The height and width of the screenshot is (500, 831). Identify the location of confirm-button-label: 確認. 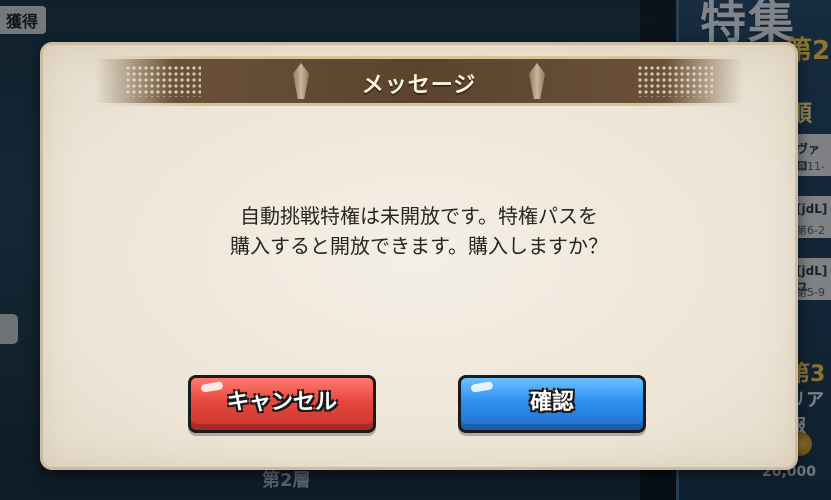
(551, 402).